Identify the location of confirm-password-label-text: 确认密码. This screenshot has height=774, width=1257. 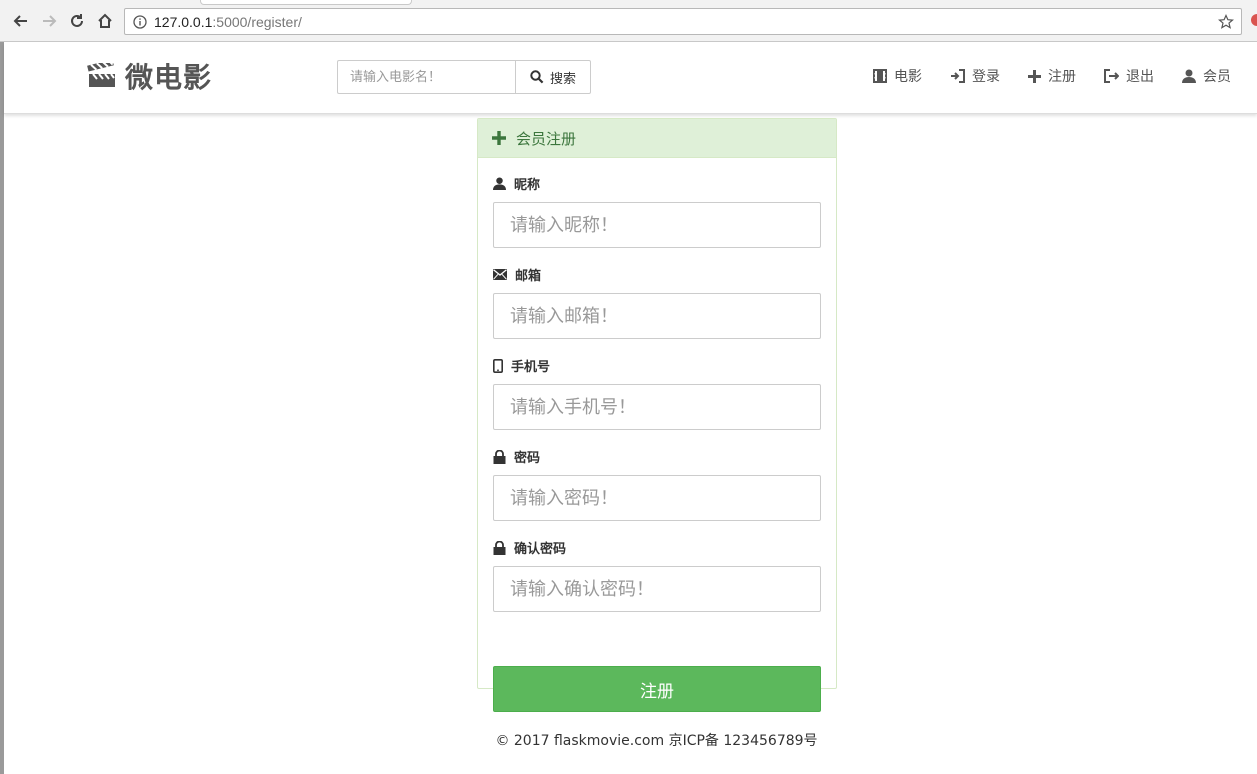
(540, 549).